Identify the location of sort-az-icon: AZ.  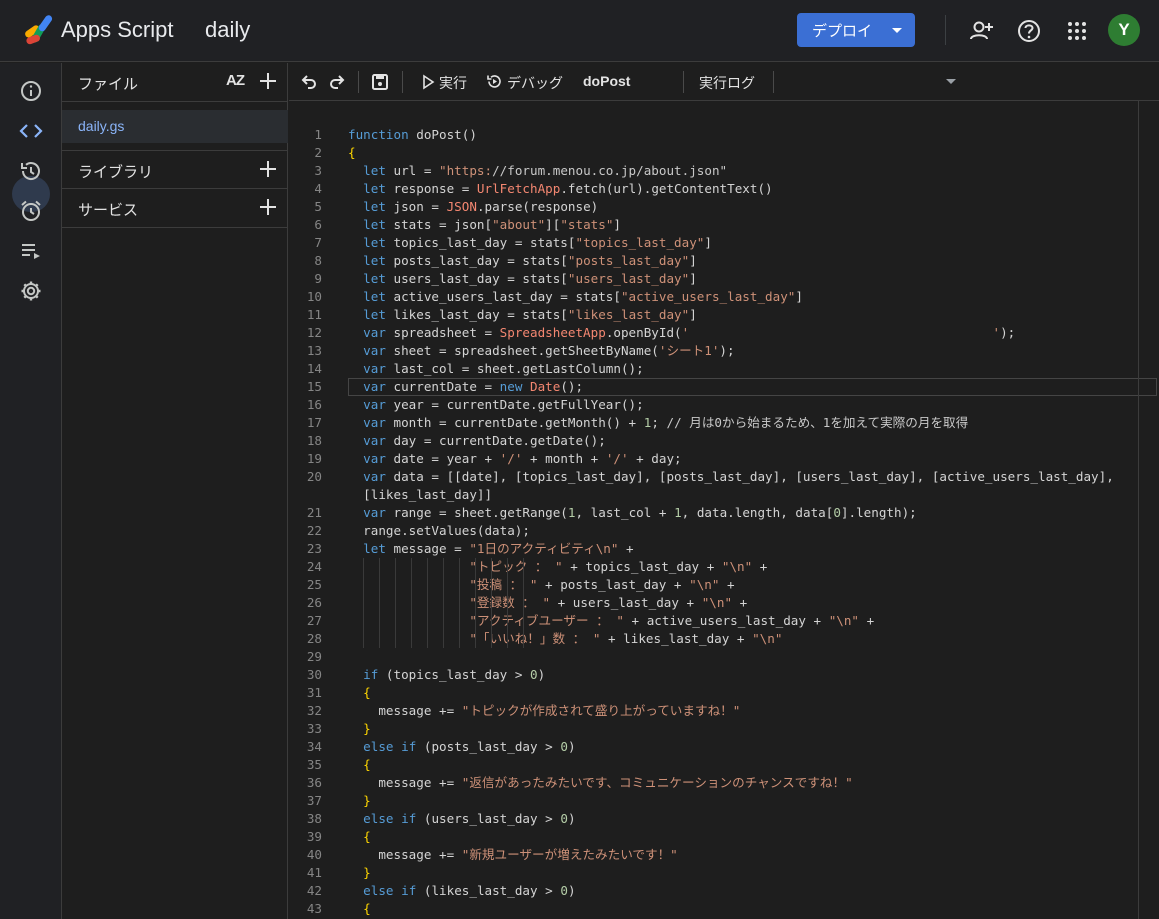
(235, 80).